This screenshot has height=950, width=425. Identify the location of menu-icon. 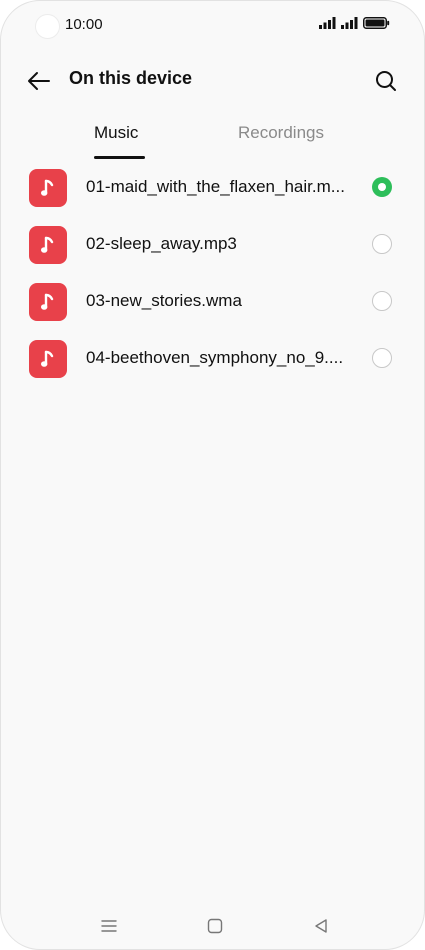
(109, 926).